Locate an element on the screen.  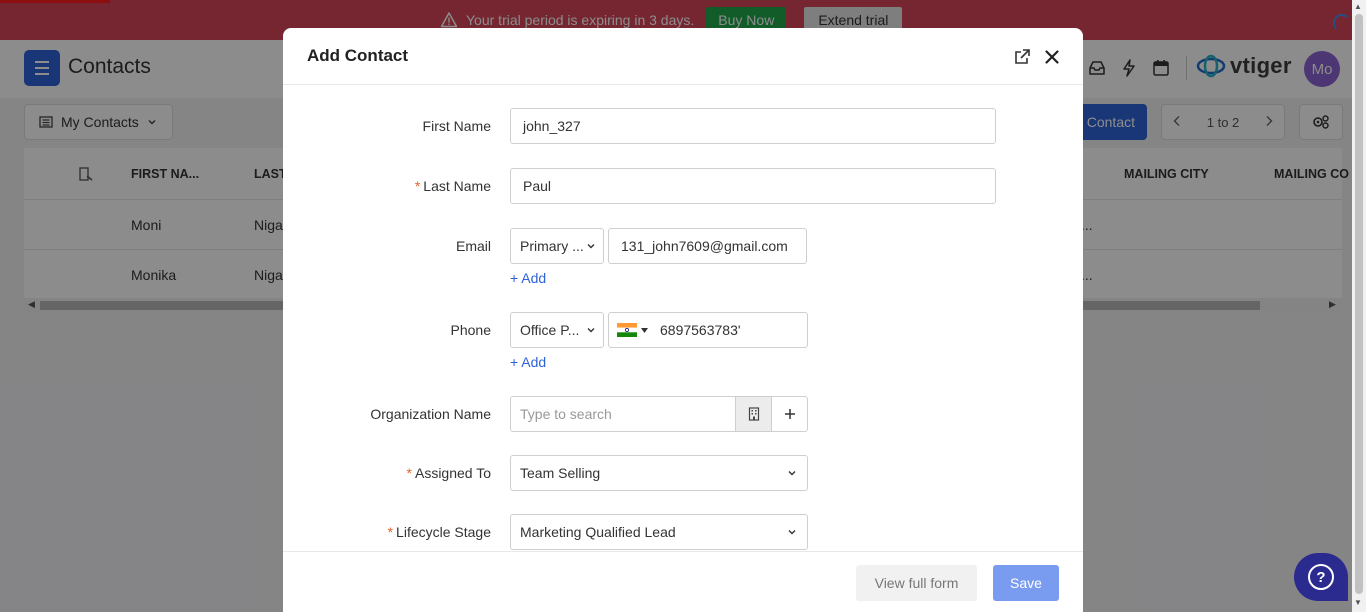
lifecycle-stage-select: Marketing Qualified Lead is located at coordinates (659, 532).